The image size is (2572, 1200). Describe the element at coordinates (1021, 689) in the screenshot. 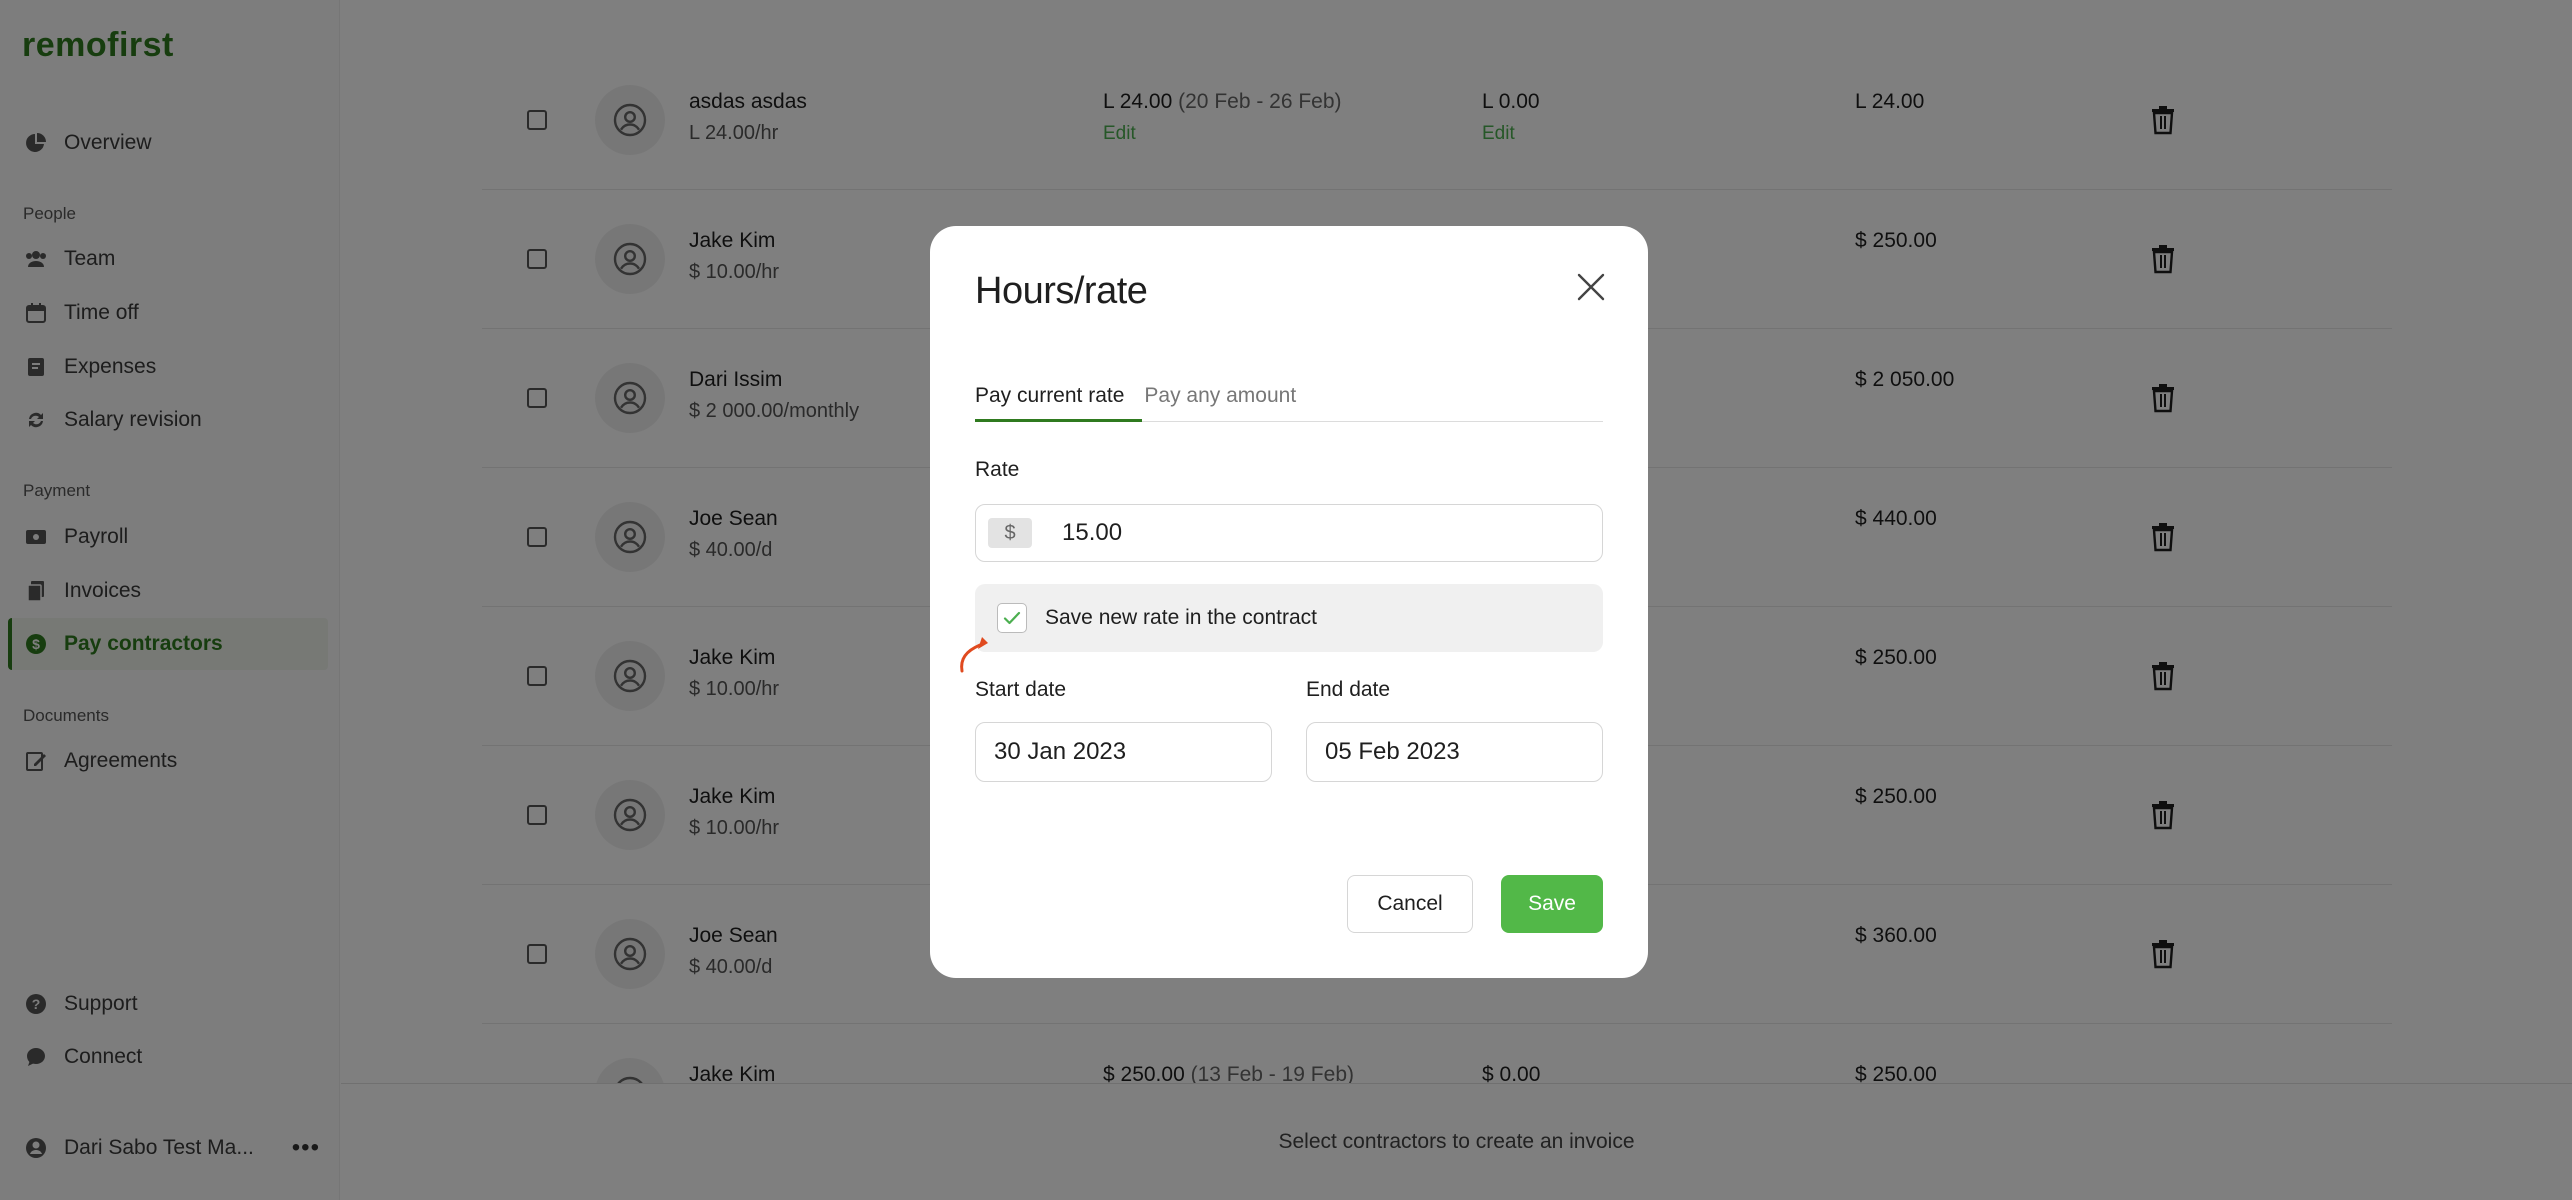

I see `start-date-label: Start date` at that location.